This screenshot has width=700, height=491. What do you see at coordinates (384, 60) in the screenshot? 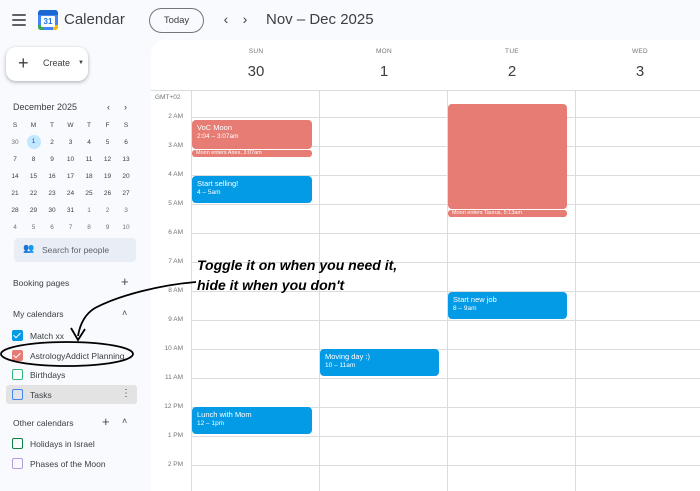
I see `day-header: MON 1` at bounding box center [384, 60].